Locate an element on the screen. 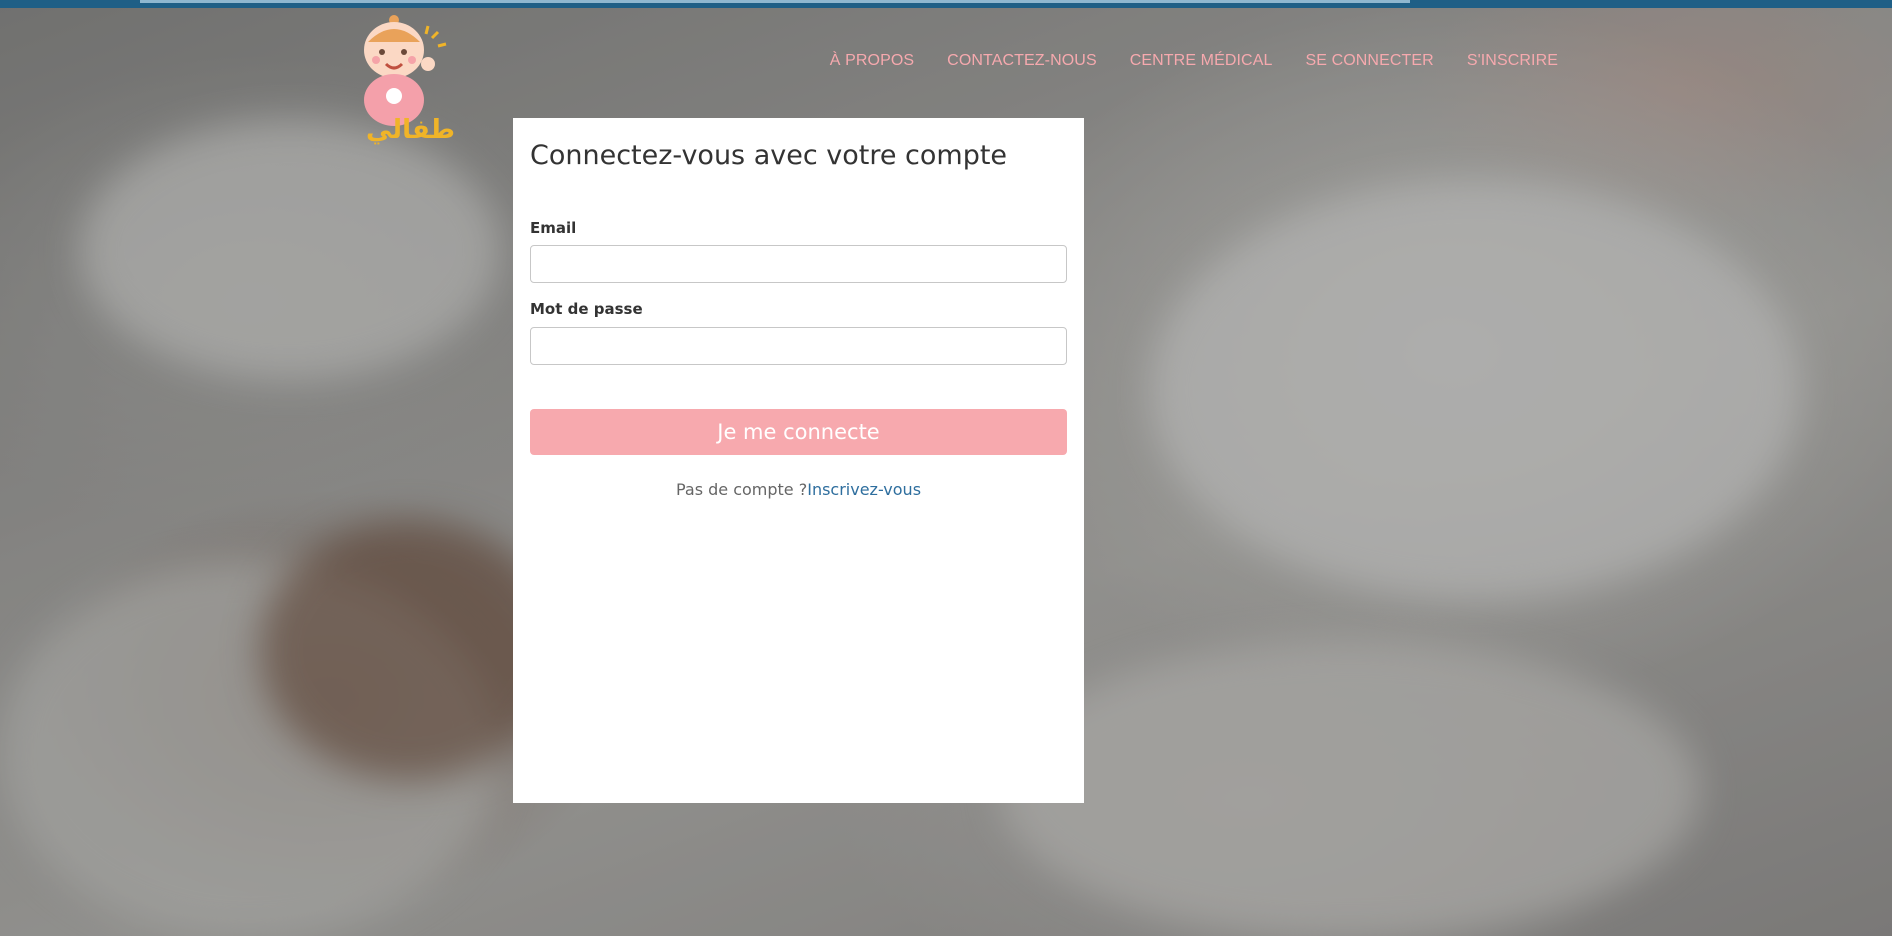  signup-prompt: Pas de compte ?Inscrivez-vous is located at coordinates (798, 489).